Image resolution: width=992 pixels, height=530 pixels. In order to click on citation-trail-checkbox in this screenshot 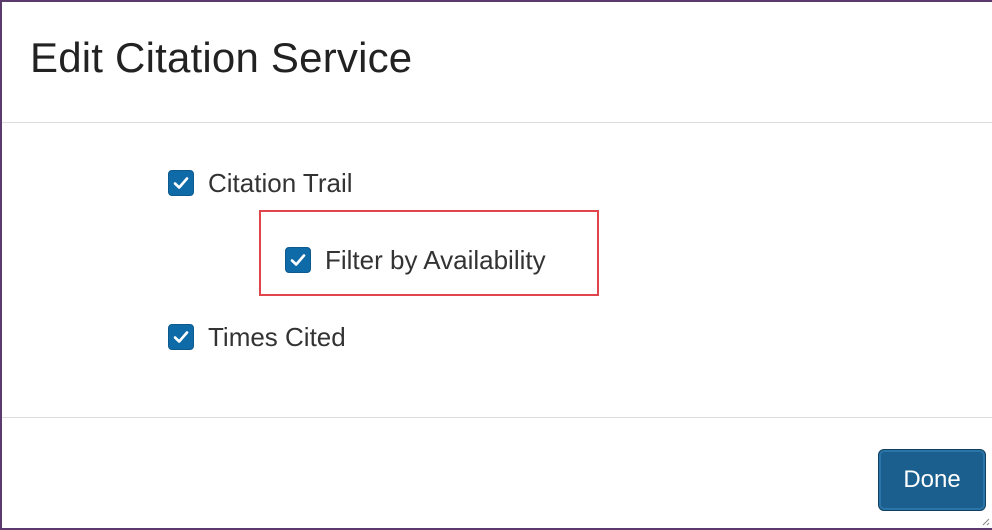, I will do `click(181, 183)`.